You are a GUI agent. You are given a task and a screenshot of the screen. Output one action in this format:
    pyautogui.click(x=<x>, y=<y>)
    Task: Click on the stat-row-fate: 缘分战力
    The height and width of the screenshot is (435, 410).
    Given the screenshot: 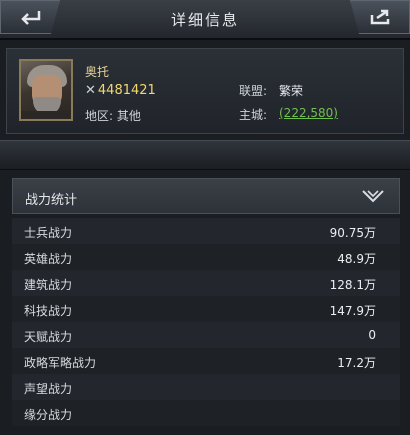 What is the action you would take?
    pyautogui.click(x=206, y=413)
    